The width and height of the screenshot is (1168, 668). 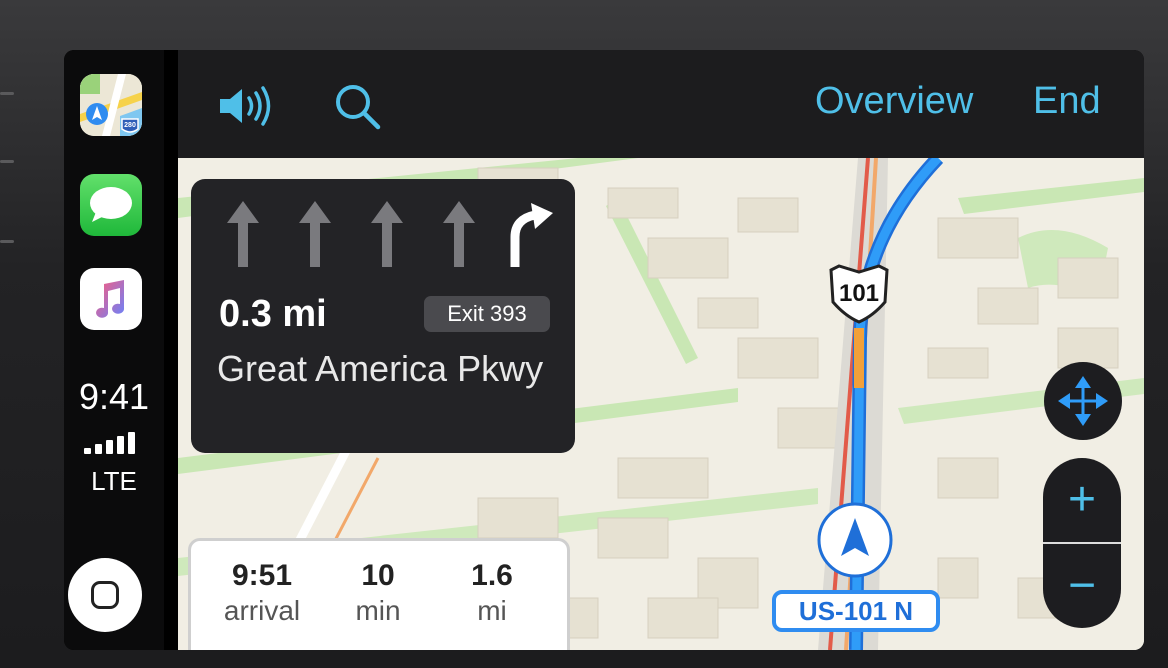 I want to click on eta-minutes: 10 min, so click(x=378, y=593).